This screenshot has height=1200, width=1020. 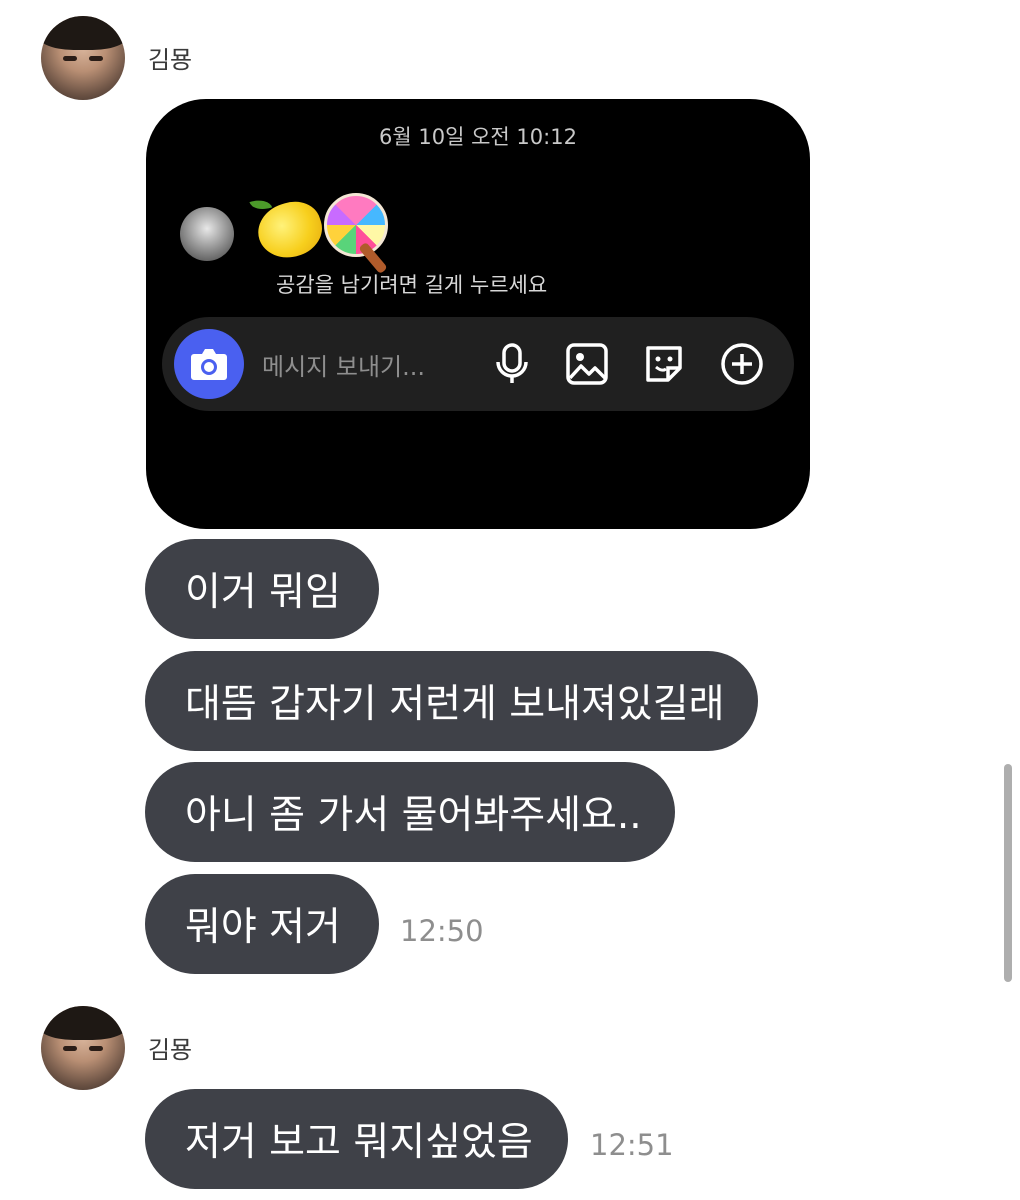 What do you see at coordinates (664, 364) in the screenshot?
I see `sticker-icon` at bounding box center [664, 364].